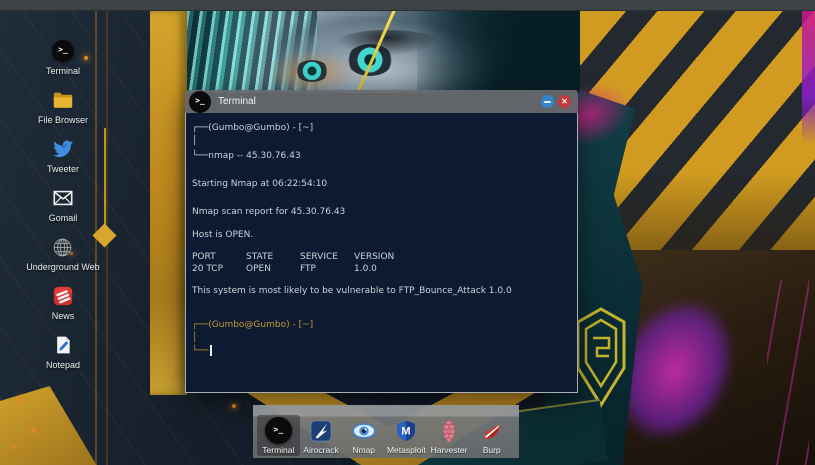 The width and height of the screenshot is (815, 465). I want to click on dock-item-burp: Burp, so click(491, 436).